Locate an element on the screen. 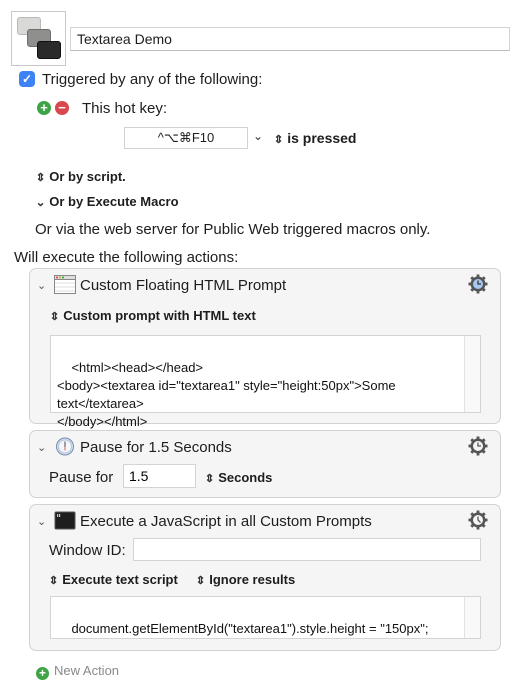  hotkey-state-label: is pressed is located at coordinates (322, 138).